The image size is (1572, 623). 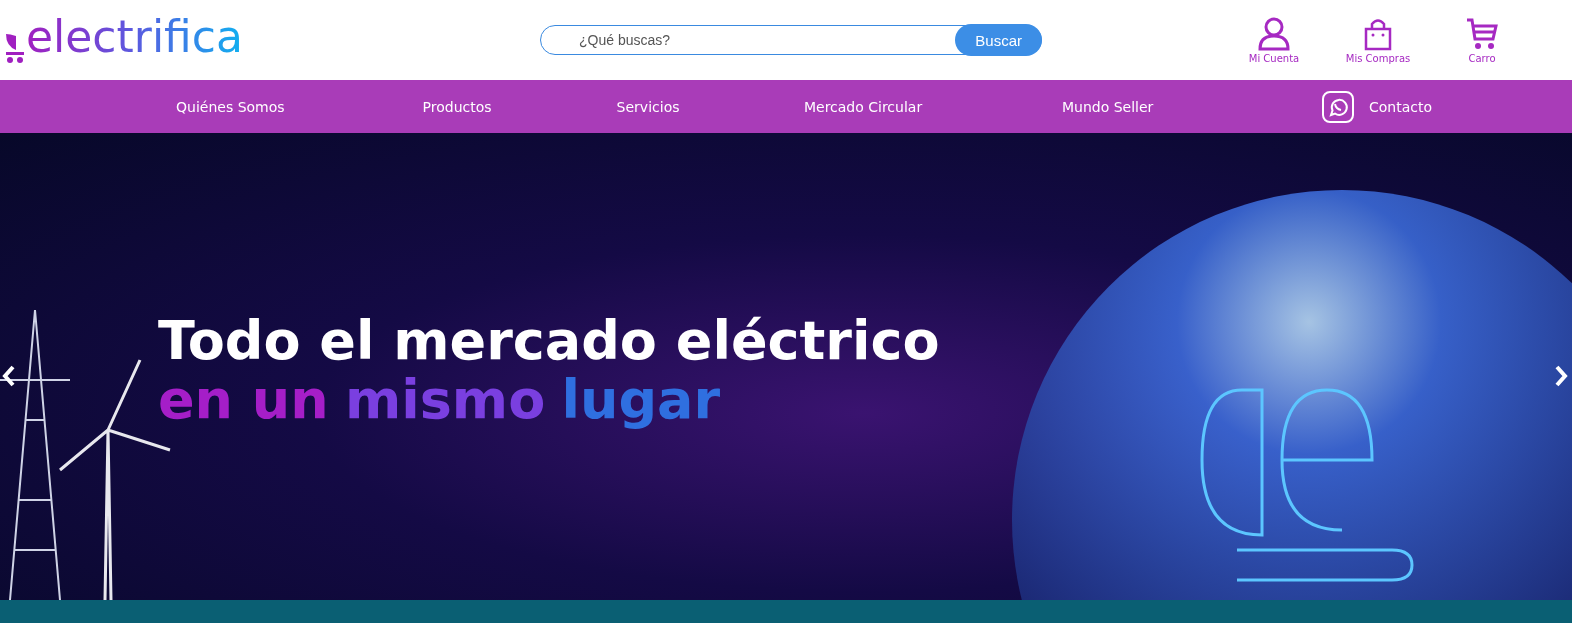 I want to click on hero-headline: Todo el mercado eléctrico, so click(x=549, y=341).